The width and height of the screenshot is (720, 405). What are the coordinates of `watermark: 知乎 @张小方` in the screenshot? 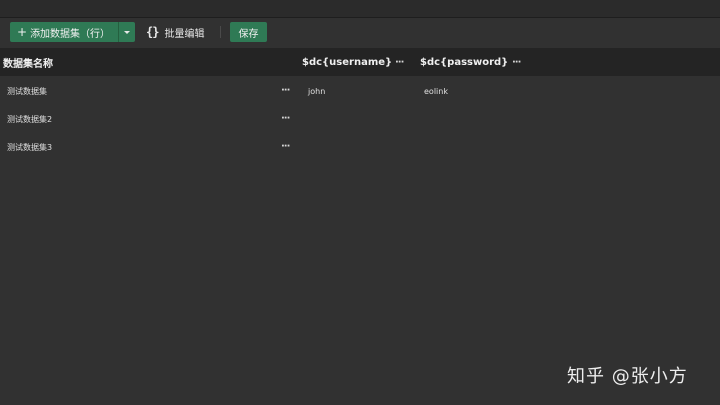 It's located at (627, 376).